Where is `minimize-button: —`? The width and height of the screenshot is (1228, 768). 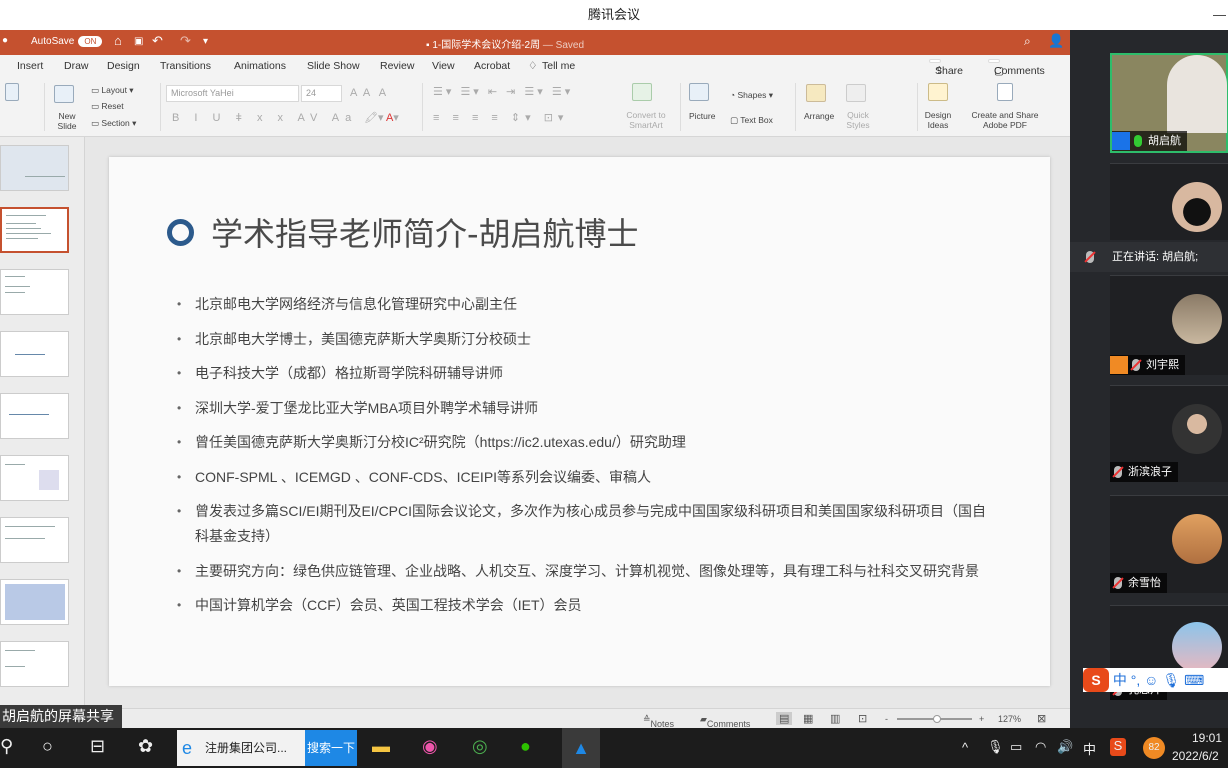
minimize-button: — is located at coordinates (1219, 15).